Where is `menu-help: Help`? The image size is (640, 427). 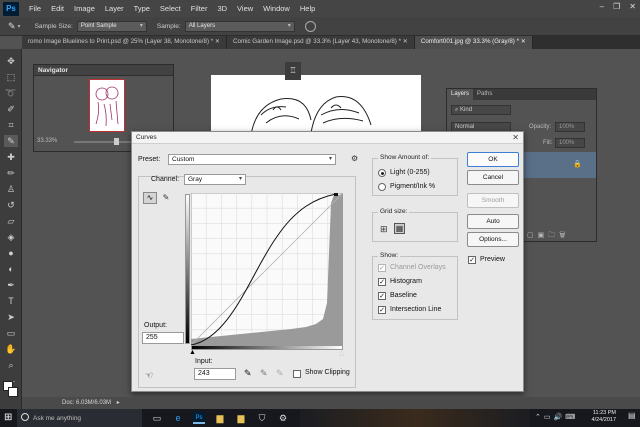 menu-help: Help is located at coordinates (307, 8).